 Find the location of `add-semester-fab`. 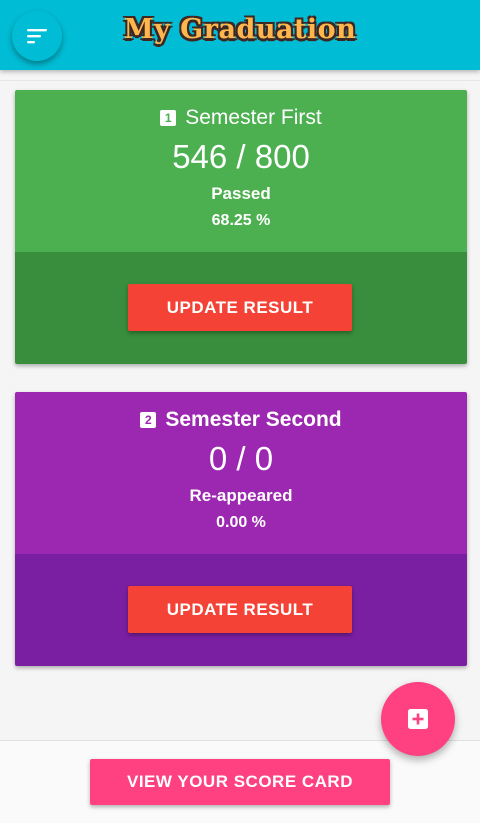

add-semester-fab is located at coordinates (418, 719).